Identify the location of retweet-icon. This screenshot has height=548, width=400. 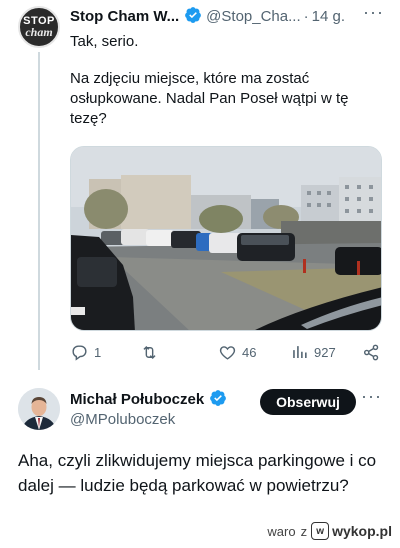
(149, 352).